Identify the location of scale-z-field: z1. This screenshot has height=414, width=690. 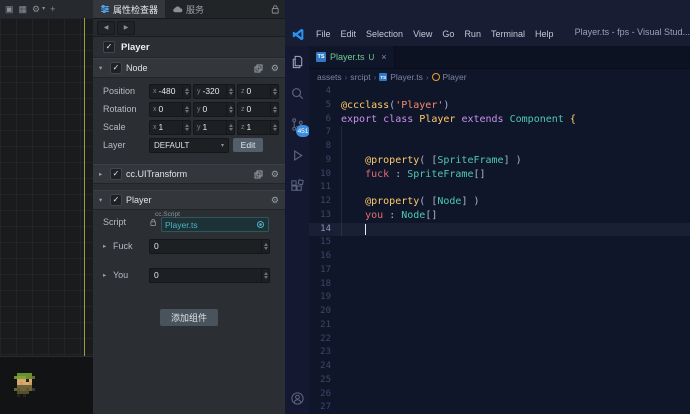
(258, 127).